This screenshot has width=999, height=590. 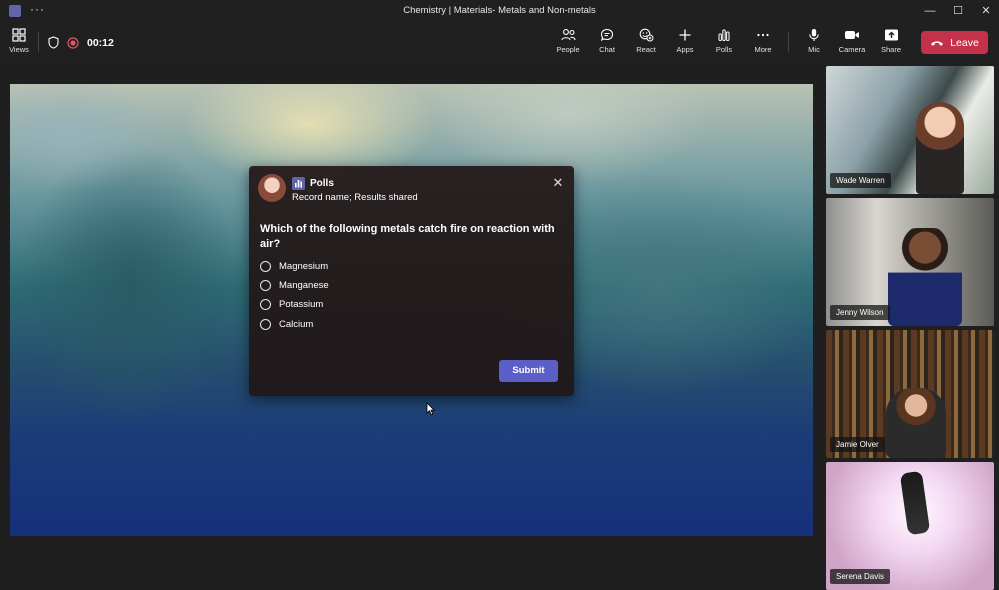 I want to click on camera-button: Camera, so click(x=852, y=41).